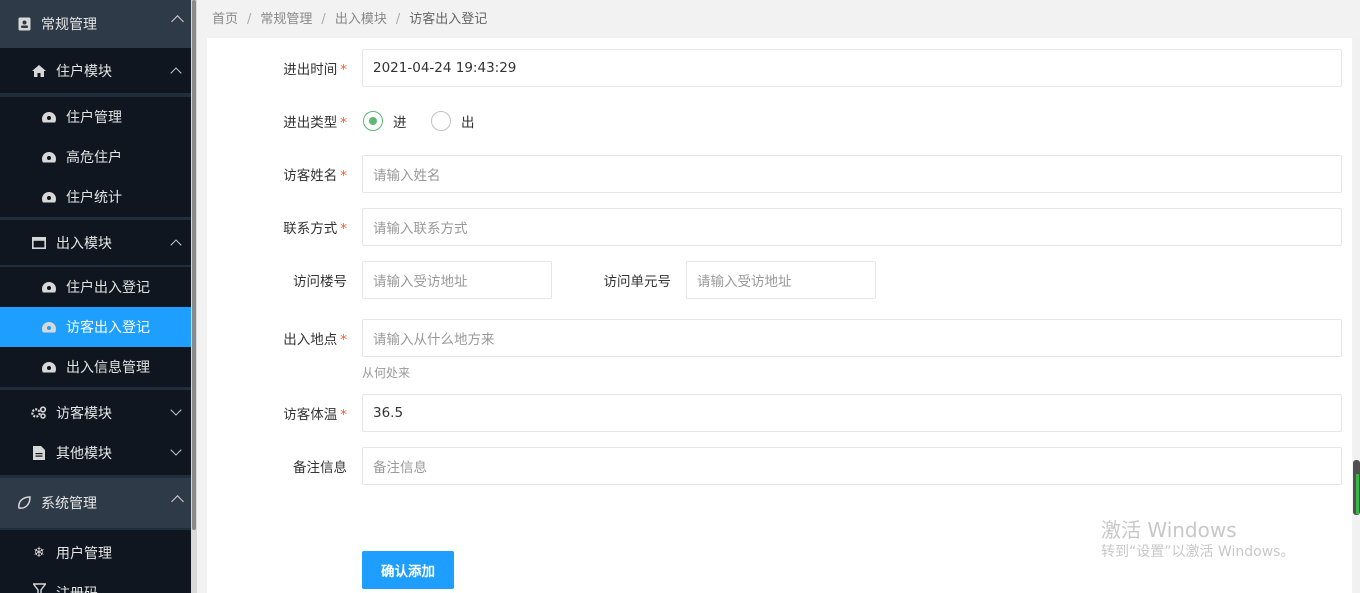 The image size is (1360, 593). Describe the element at coordinates (1356, 314) in the screenshot. I see `page-scrollbar` at that location.